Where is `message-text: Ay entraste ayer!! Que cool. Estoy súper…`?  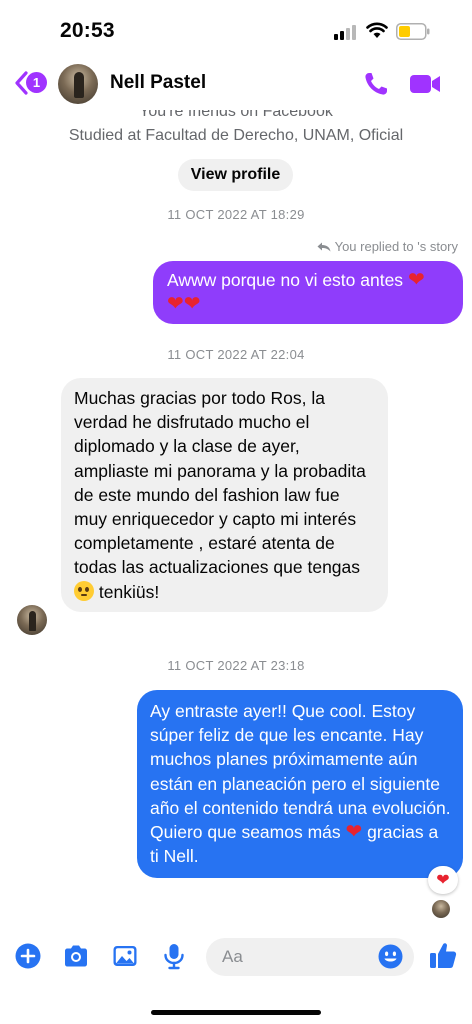 message-text: Ay entraste ayer!! Que cool. Estoy súper… is located at coordinates (300, 772).